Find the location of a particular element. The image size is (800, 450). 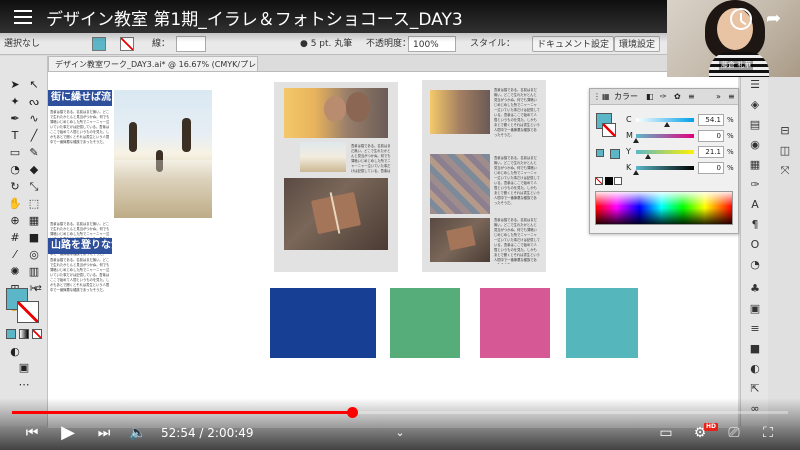

symbols-tab-icon: ✿ is located at coordinates (677, 97).